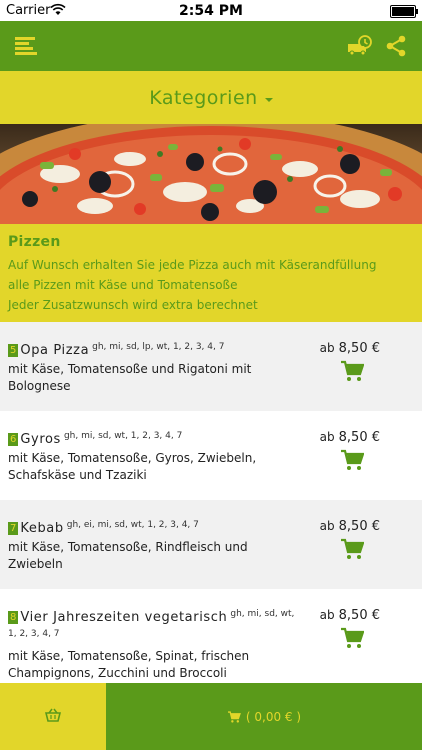 The image size is (422, 750). Describe the element at coordinates (55, 350) in the screenshot. I see `item-name: Opa Pizza` at that location.